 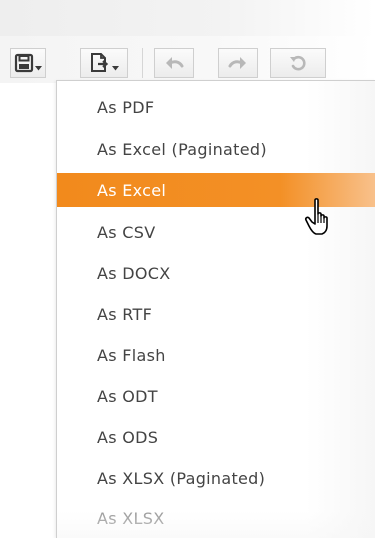 I want to click on menu-item-as-xlsx: As XLSX, so click(x=216, y=518).